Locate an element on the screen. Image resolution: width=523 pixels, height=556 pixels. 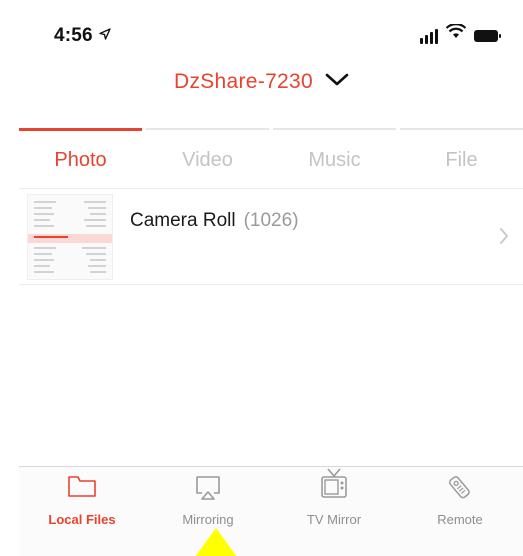
status-bar: 4:56 is located at coordinates (261, 30).